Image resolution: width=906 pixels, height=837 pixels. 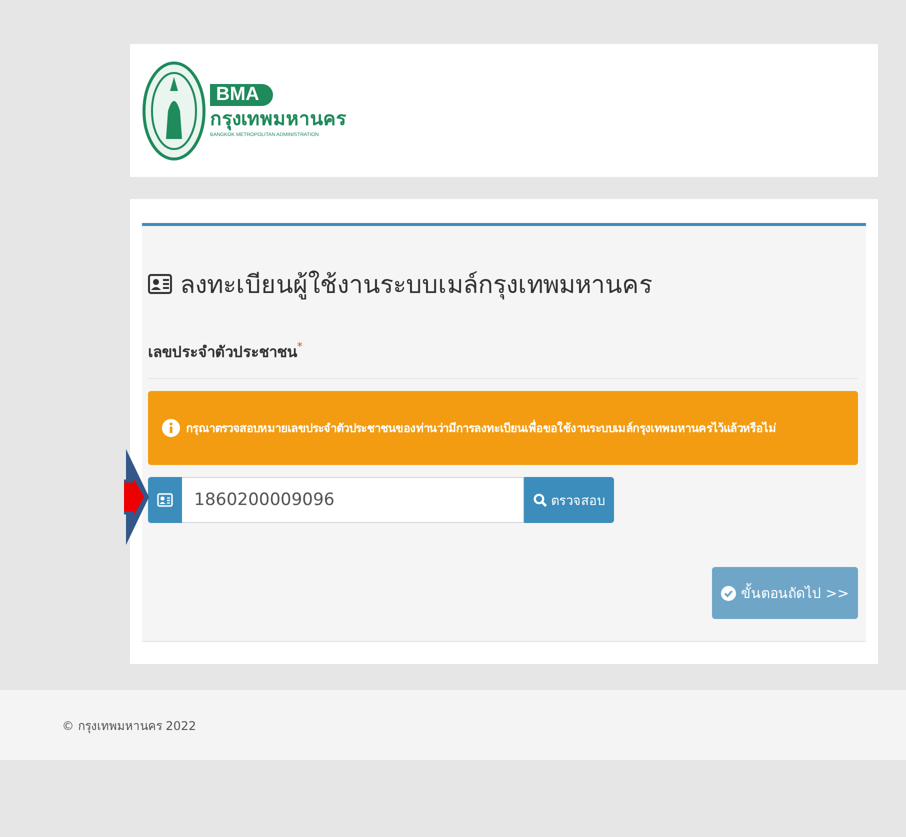 What do you see at coordinates (481, 428) in the screenshot?
I see `alert-text: กรุณาตรวจสอบหมายเลขประจำตัวประชาชนของท่านว่ามีการลงทะเบียนเพื่อขอใช้งานระบบเมล์กรุงเทพมหานครไว้แล้วหรือไม่` at bounding box center [481, 428].